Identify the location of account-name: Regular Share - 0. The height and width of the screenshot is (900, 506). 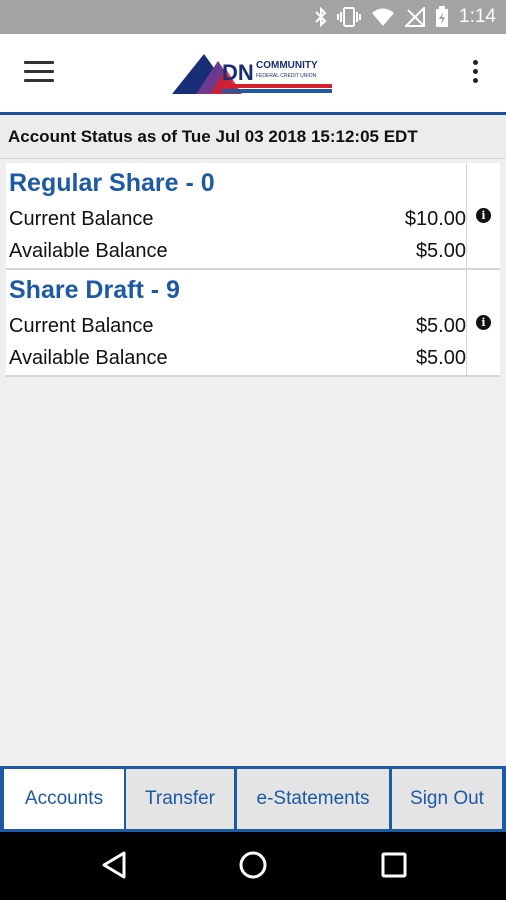
(112, 183).